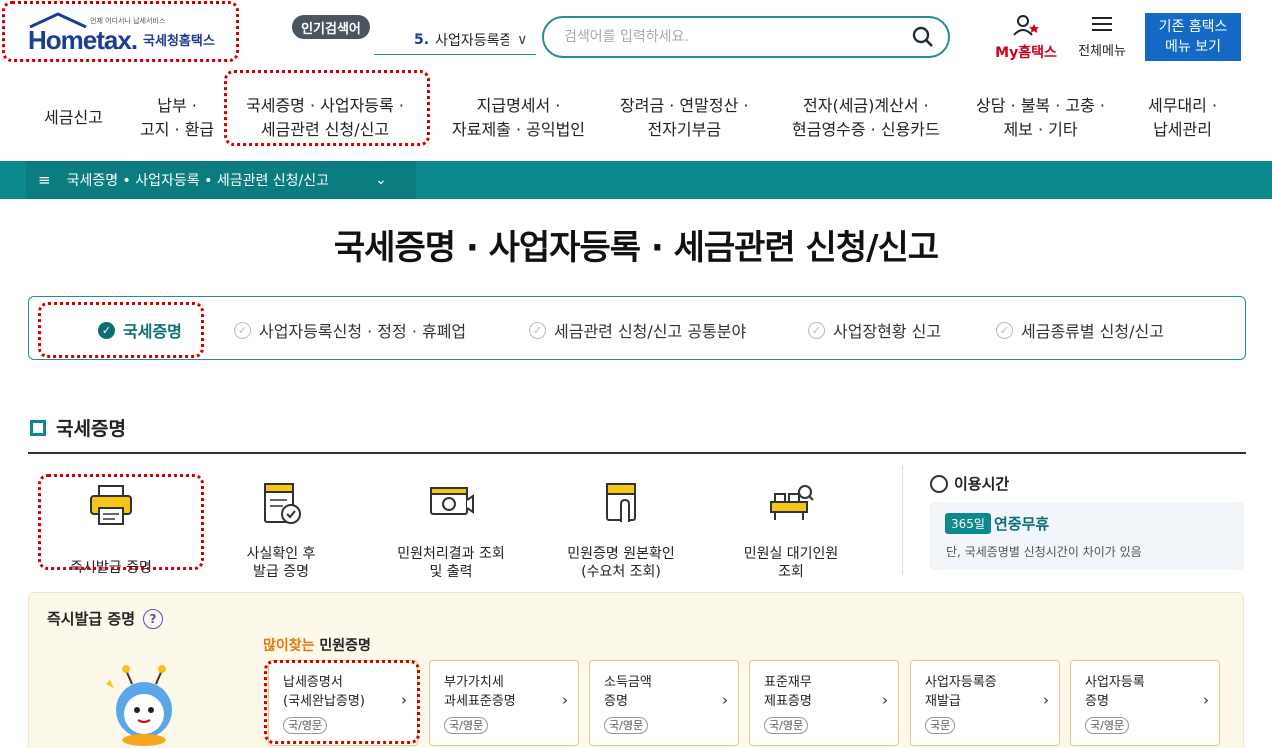 This screenshot has width=1272, height=748. I want to click on usage-note-text: 단, 국세증명별 신청시간이 차이가 있음, so click(1044, 552).